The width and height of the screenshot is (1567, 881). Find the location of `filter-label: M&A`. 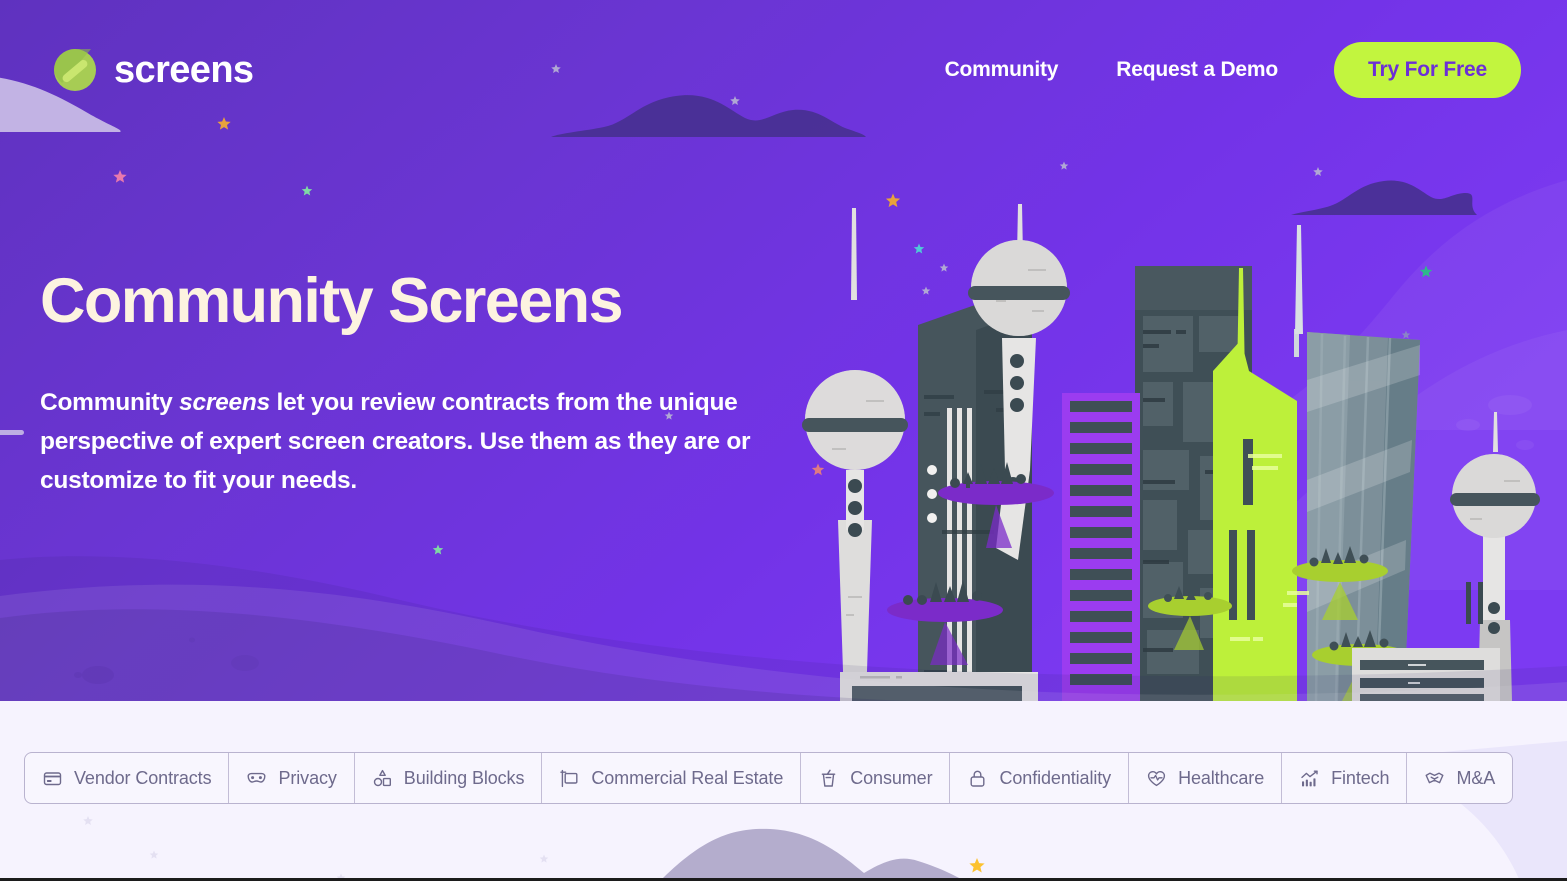

filter-label: M&A is located at coordinates (1476, 777).